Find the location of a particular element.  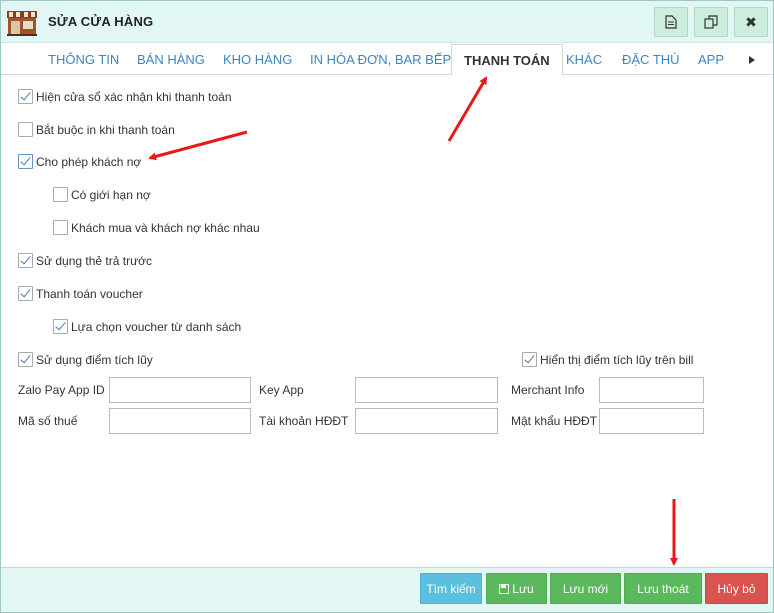

einvoice-password-input is located at coordinates (651, 421).